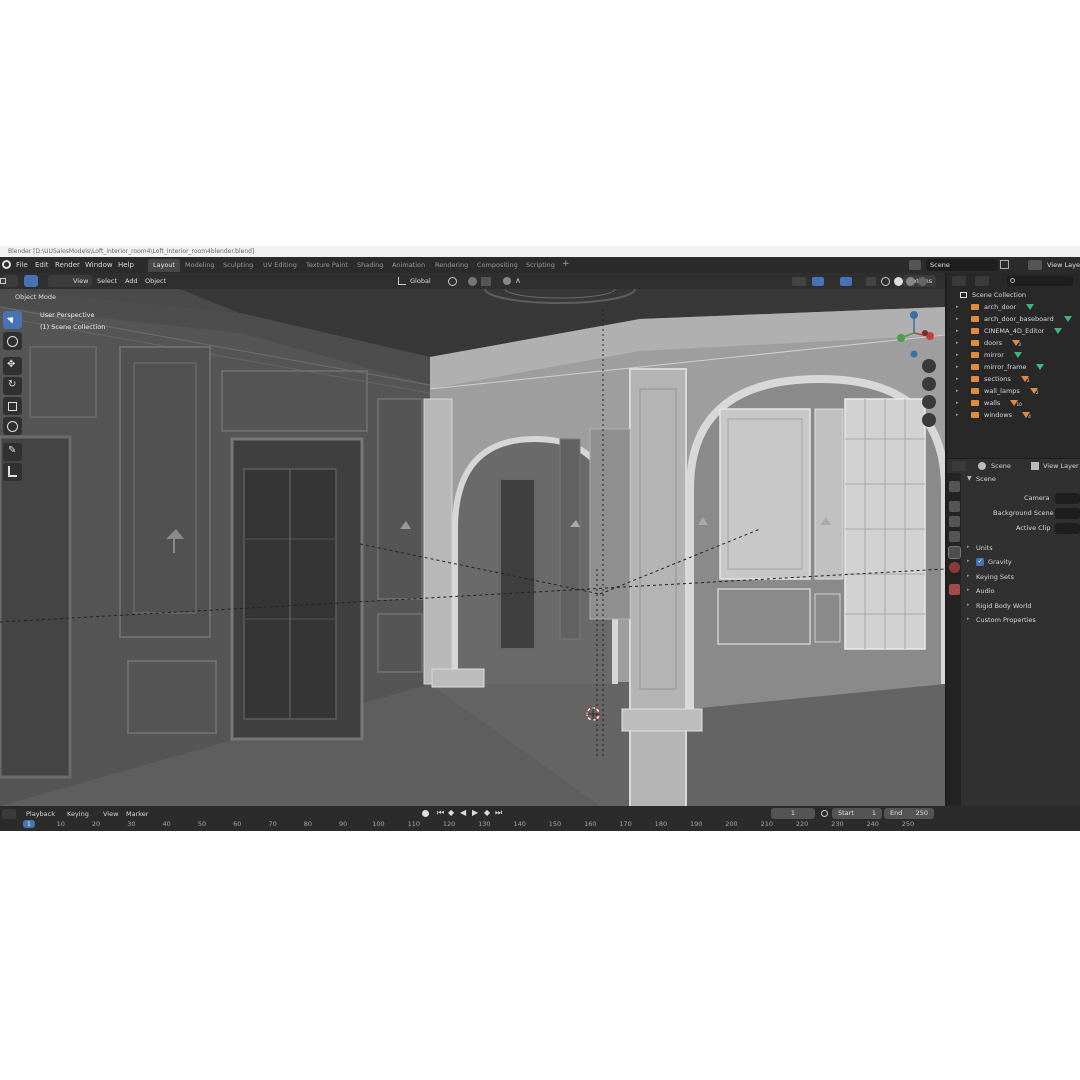  What do you see at coordinates (1013, 319) in the screenshot?
I see `outliner-item: ▸ arch_door_baseboard` at bounding box center [1013, 319].